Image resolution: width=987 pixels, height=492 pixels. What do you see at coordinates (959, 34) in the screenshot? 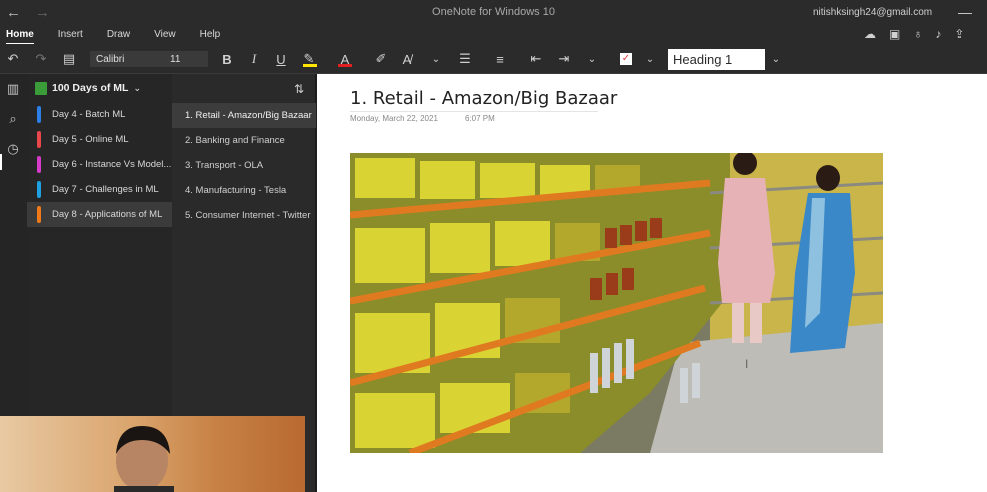
I see `share-icon: ⇪` at bounding box center [959, 34].